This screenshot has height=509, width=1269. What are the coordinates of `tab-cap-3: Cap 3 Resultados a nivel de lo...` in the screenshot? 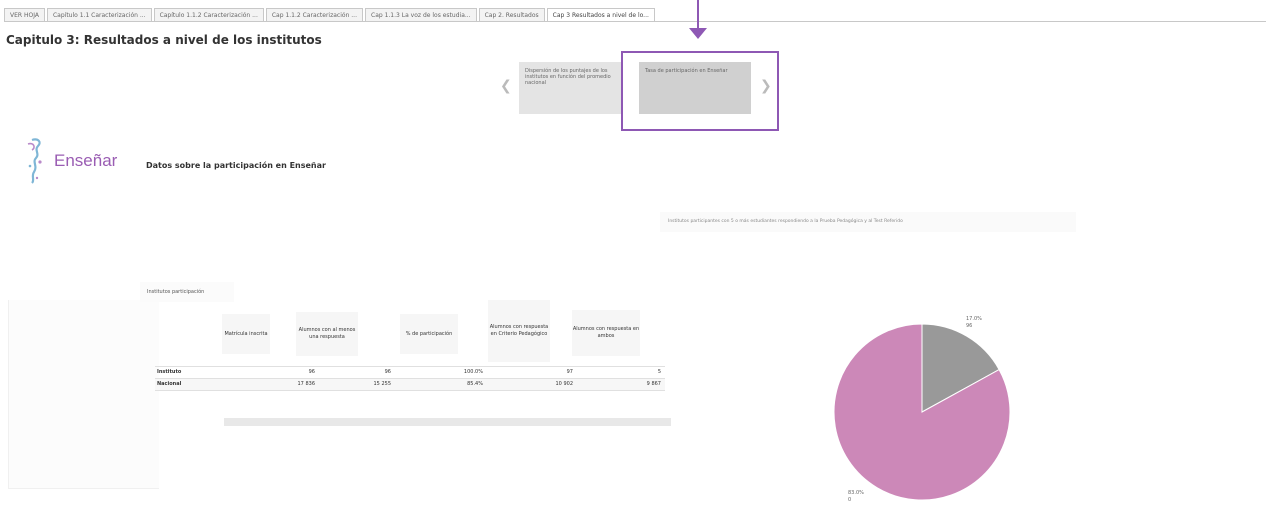 It's located at (600, 14).